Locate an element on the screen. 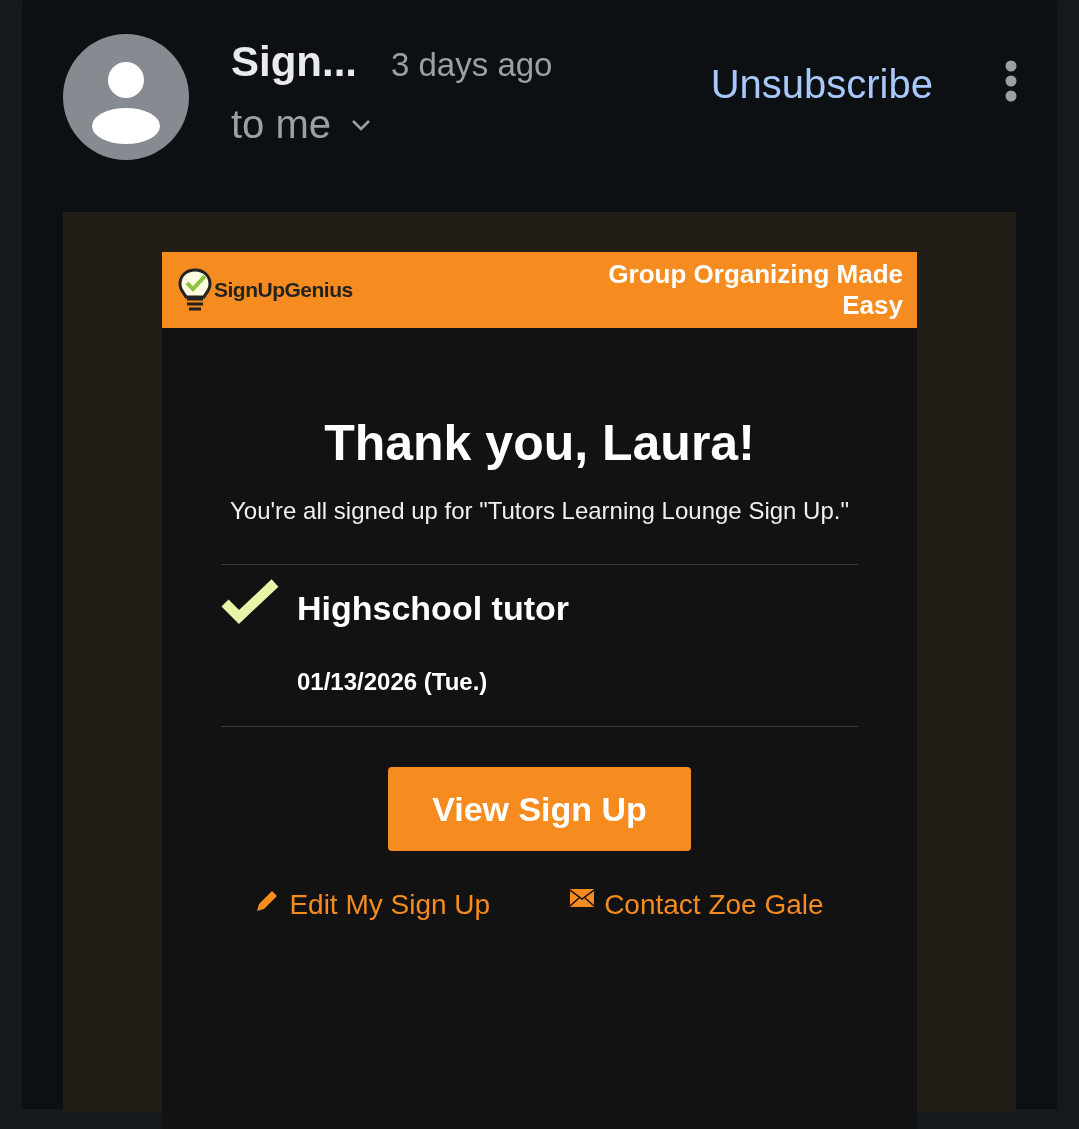 The width and height of the screenshot is (1079, 1129). email-link: Edit My Sign Up is located at coordinates (390, 905).